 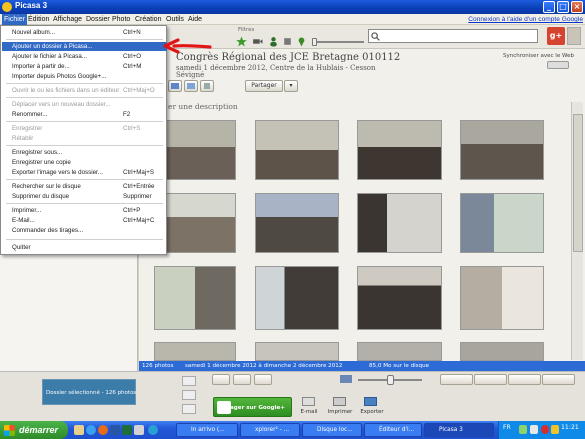 I want to click on menu-item-rename: Renommer... F2, so click(x=84, y=114).